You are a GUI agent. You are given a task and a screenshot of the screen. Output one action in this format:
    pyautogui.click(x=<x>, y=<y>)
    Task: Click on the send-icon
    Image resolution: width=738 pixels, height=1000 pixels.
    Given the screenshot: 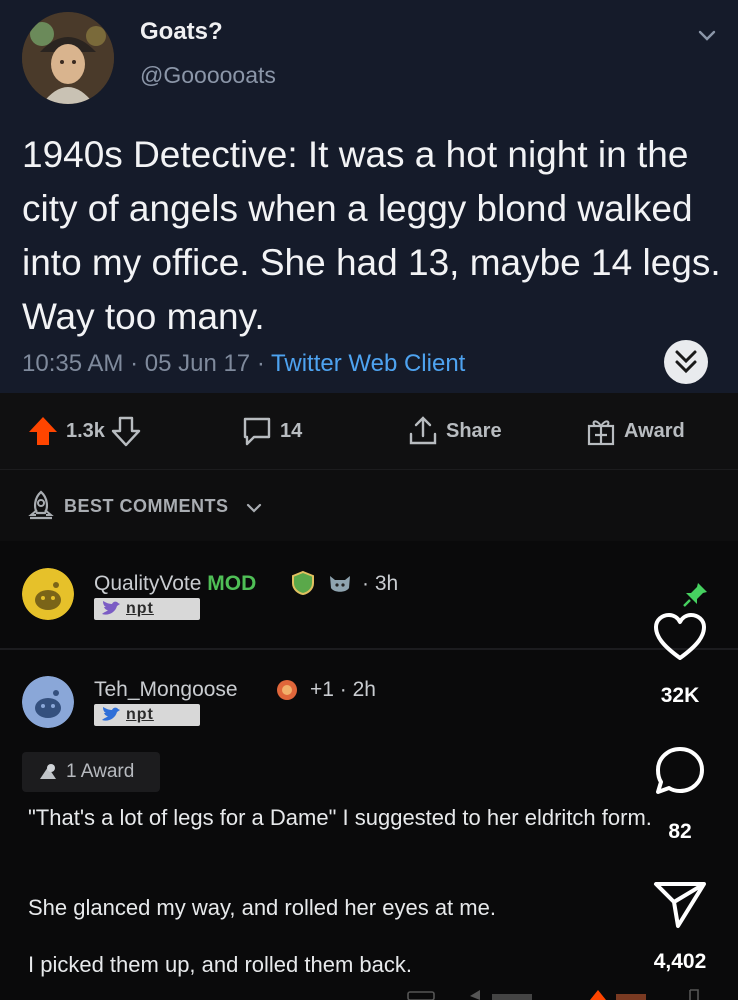 What is the action you would take?
    pyautogui.click(x=680, y=904)
    